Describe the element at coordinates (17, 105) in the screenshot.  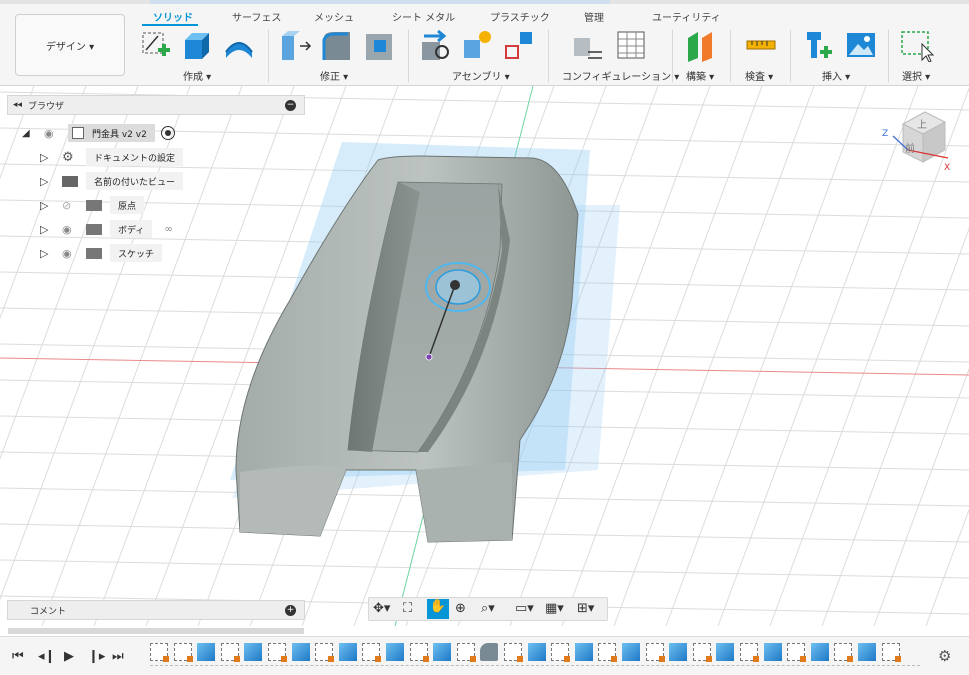
I see `collapse-browser-icon: ◂◂` at that location.